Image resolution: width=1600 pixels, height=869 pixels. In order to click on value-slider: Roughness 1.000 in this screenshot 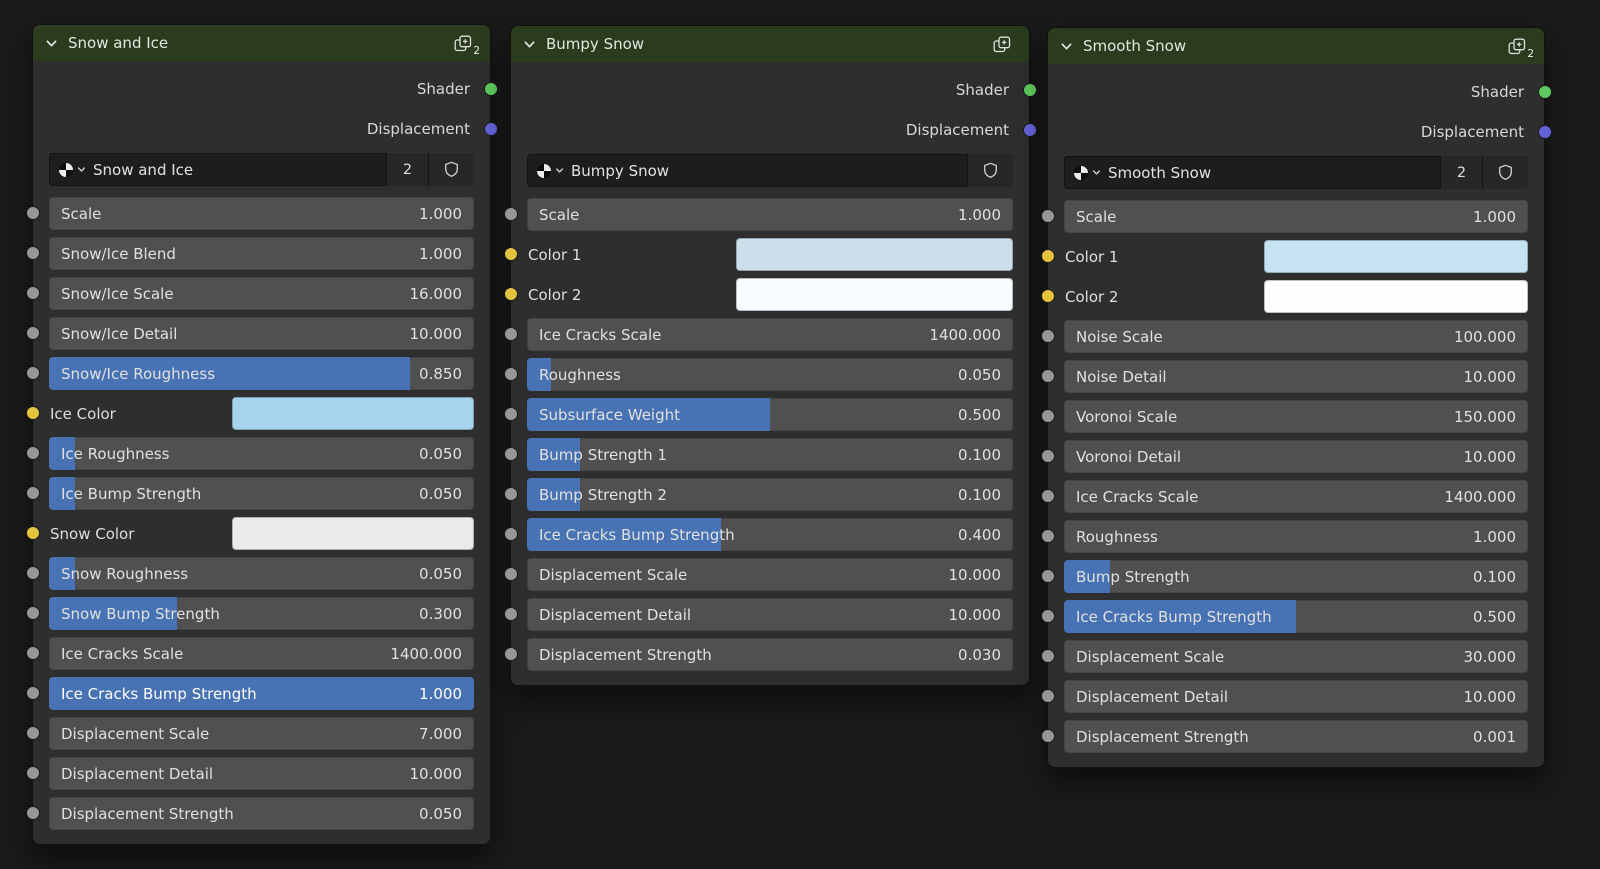, I will do `click(1296, 536)`.